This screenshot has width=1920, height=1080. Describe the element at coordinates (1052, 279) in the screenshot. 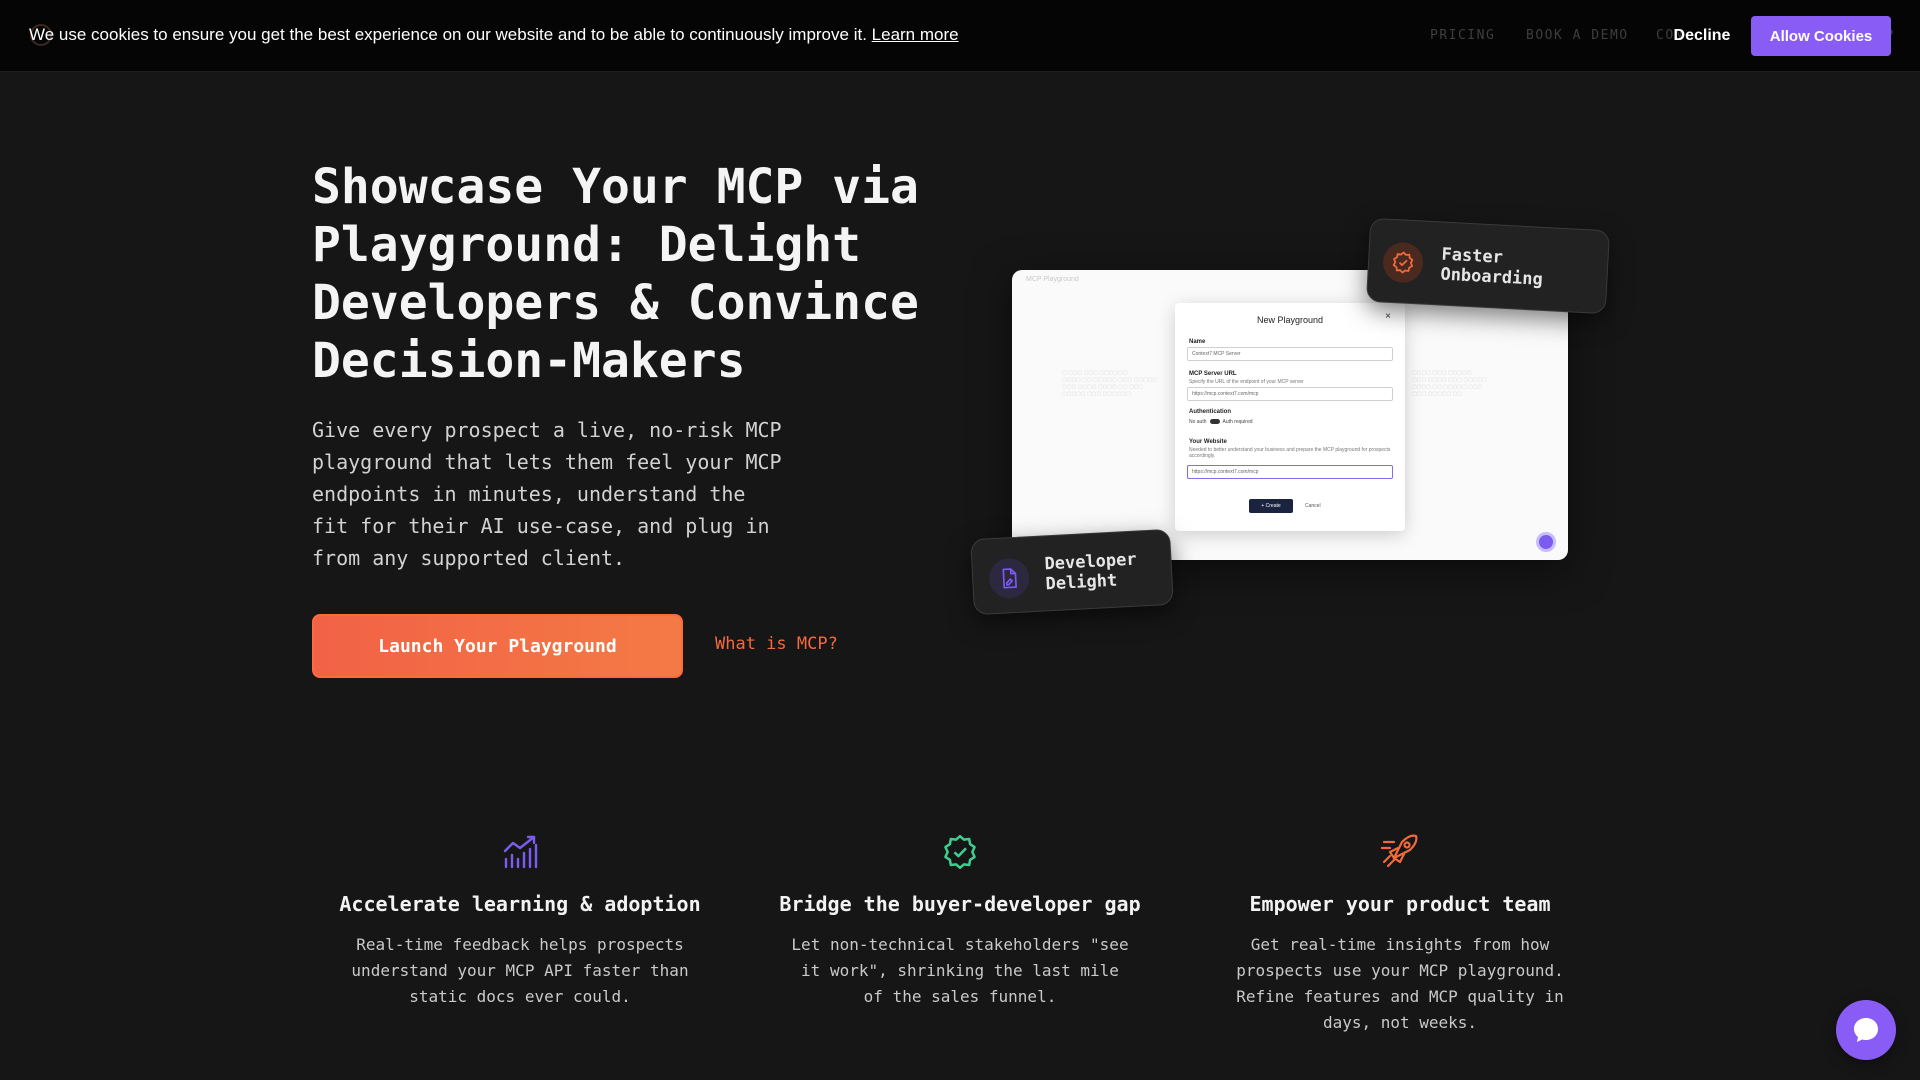

I see `mock-window-title: MCP Playground` at that location.